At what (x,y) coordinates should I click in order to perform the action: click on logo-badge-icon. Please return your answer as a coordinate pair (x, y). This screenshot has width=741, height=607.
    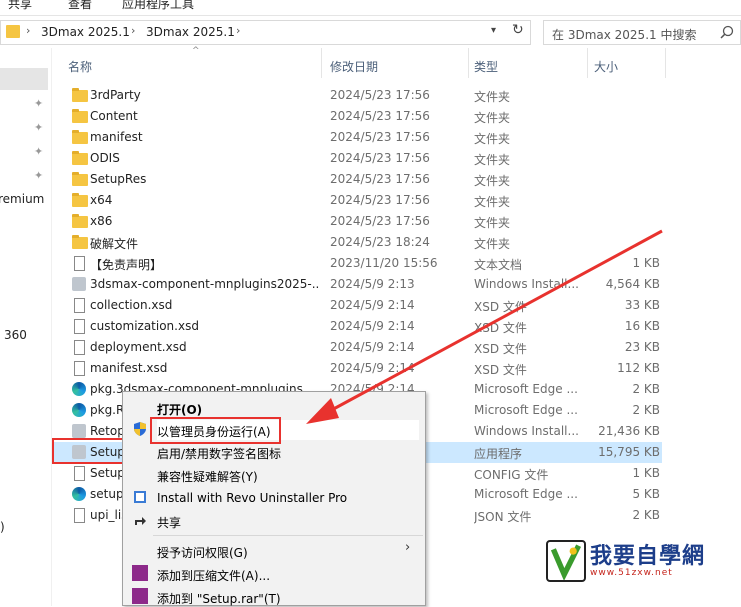
    Looking at the image, I should click on (566, 561).